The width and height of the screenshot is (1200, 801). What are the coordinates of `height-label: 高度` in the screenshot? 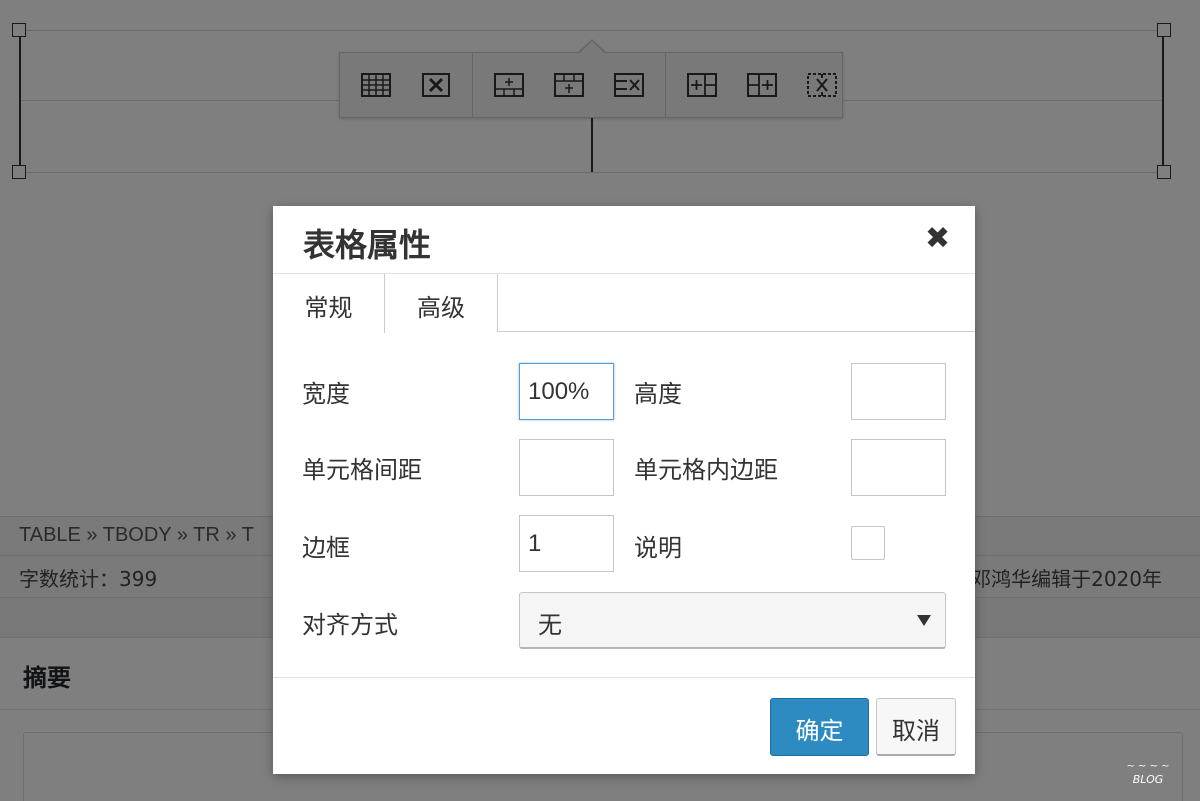 It's located at (658, 394).